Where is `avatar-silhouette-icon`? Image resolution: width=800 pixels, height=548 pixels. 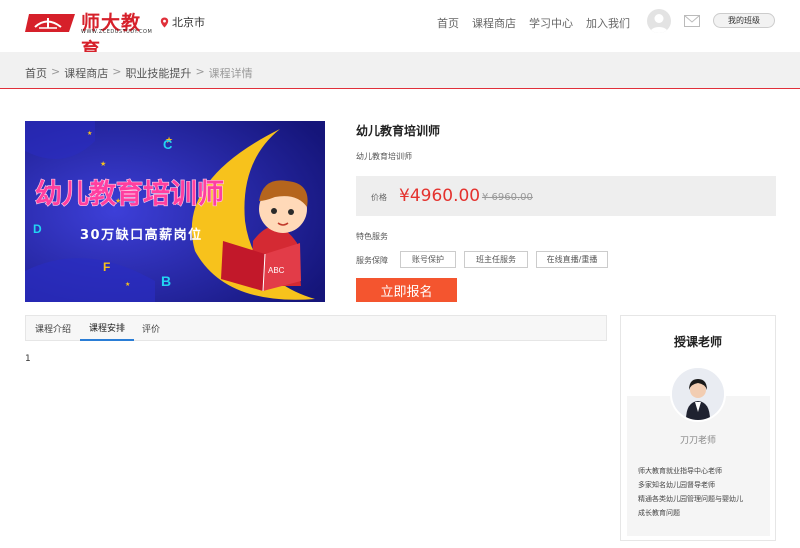 avatar-silhouette-icon is located at coordinates (659, 23).